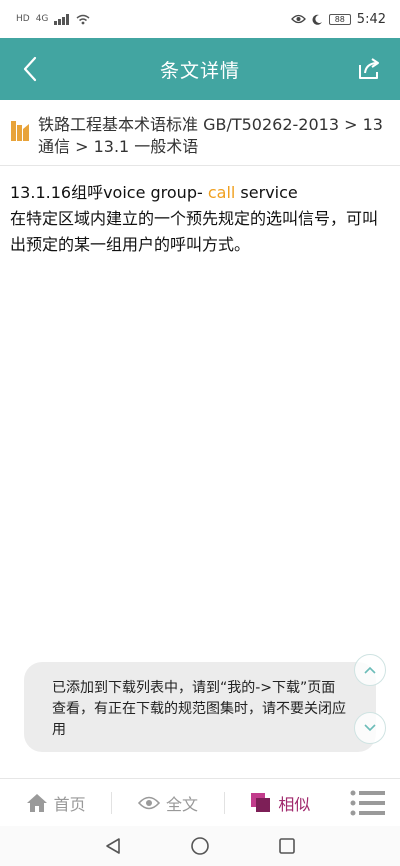  Describe the element at coordinates (23, 19) in the screenshot. I see `hd-indicator: HD` at that location.